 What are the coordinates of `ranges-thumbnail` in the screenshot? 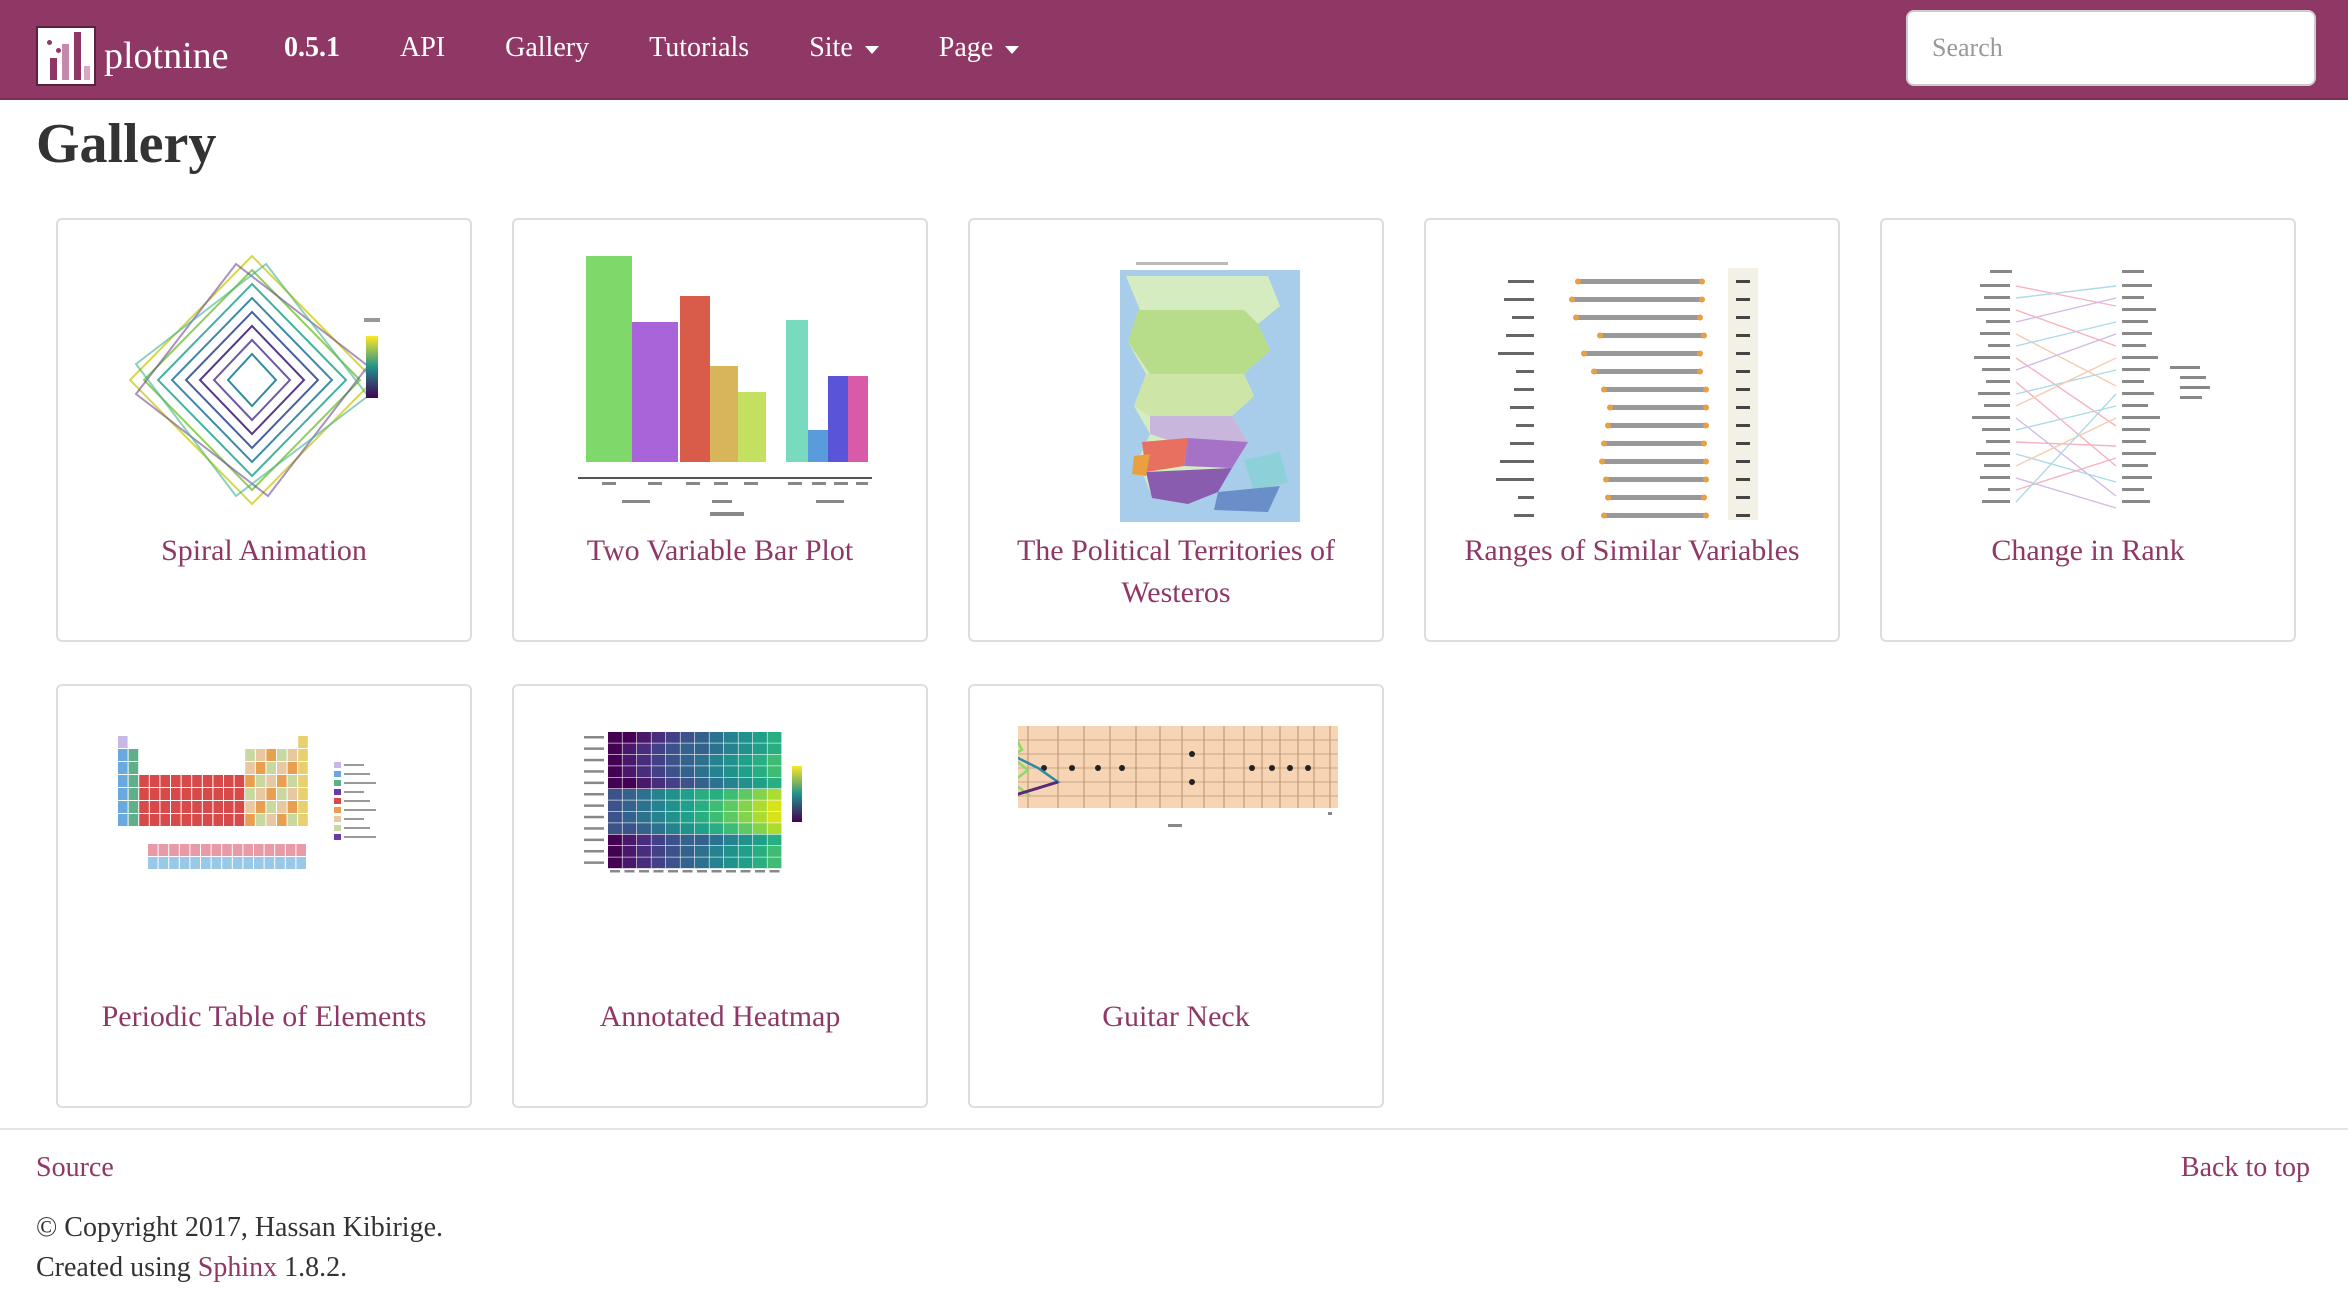 It's located at (1634, 384).